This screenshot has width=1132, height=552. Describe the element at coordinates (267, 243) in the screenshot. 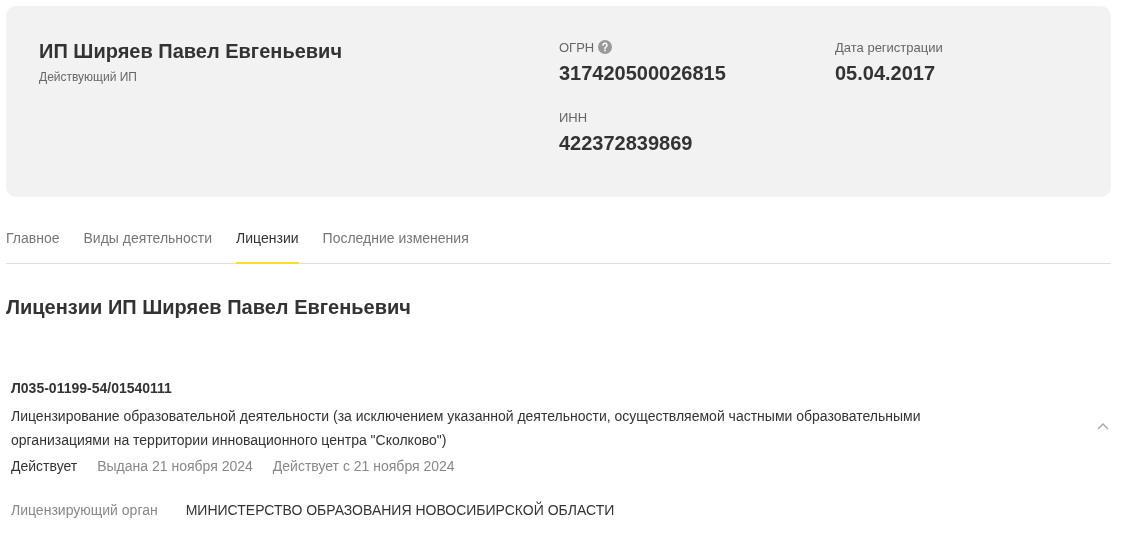

I see `tab: Лицензии` at that location.